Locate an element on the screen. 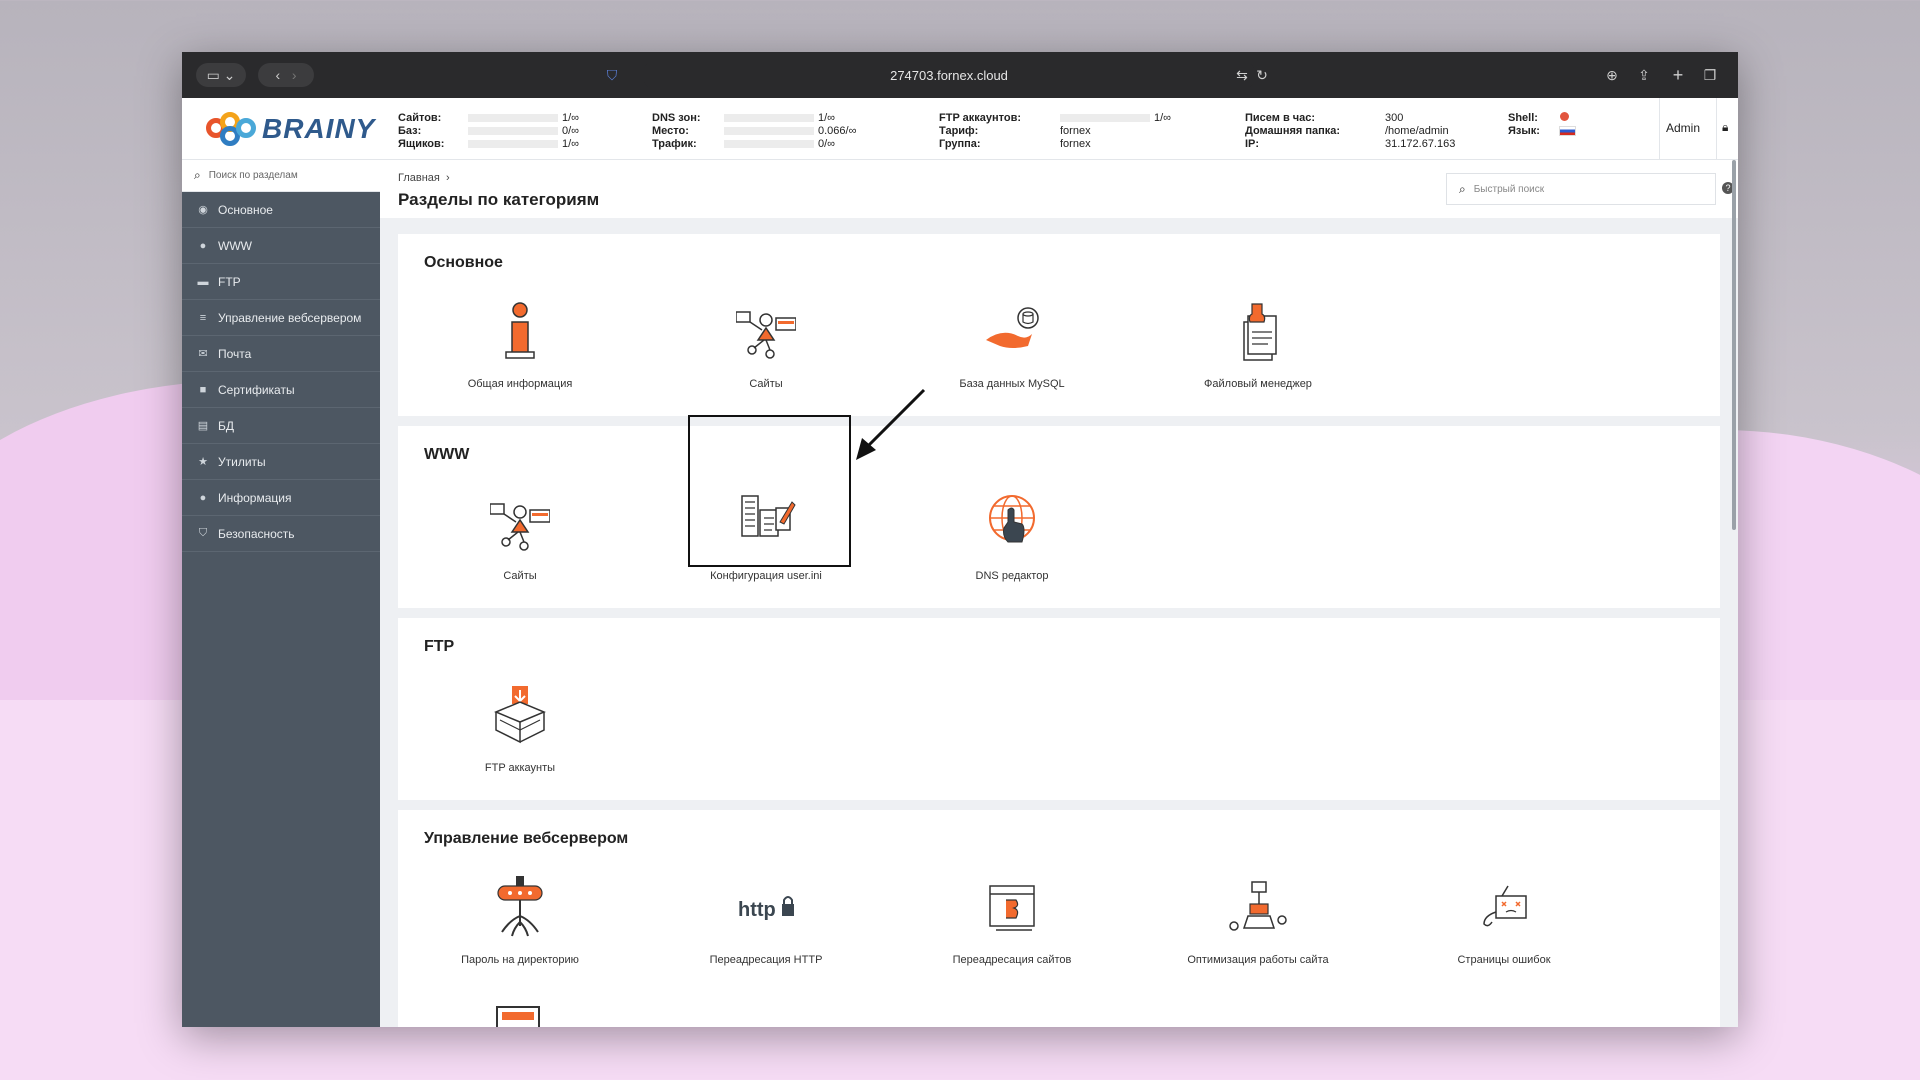 The height and width of the screenshot is (1080, 1920). lock-logout-icon: 🔒︎ is located at coordinates (1725, 127).